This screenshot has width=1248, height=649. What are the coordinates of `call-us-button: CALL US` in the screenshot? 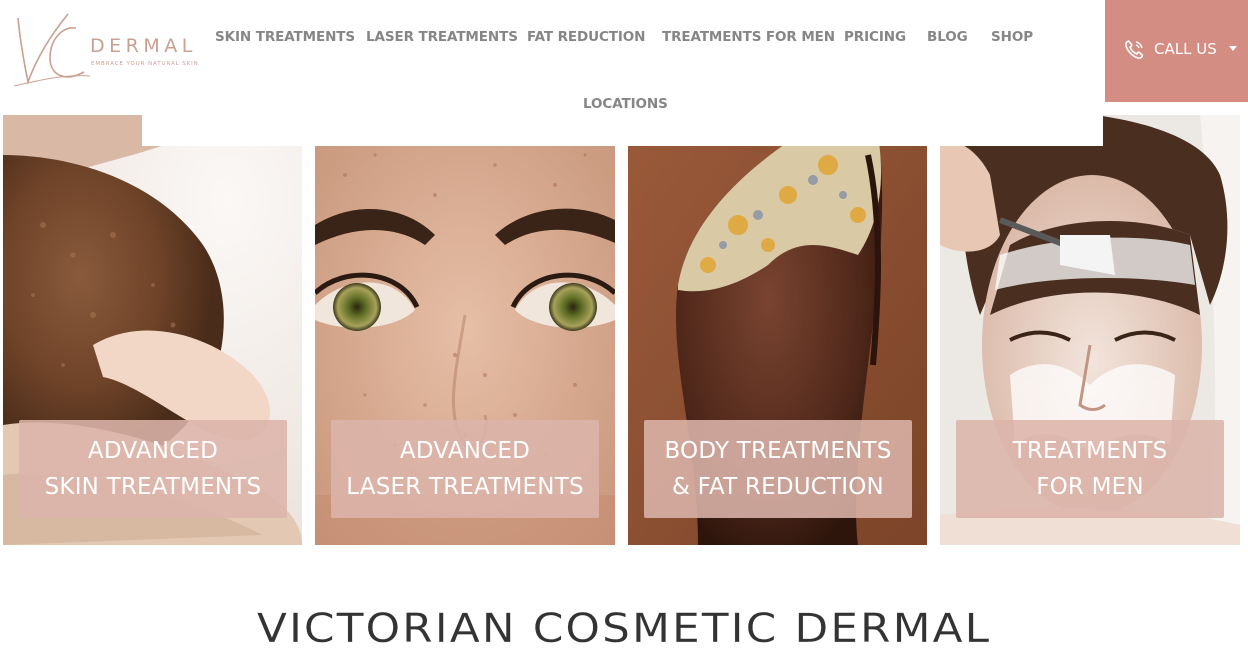 It's located at (1176, 51).